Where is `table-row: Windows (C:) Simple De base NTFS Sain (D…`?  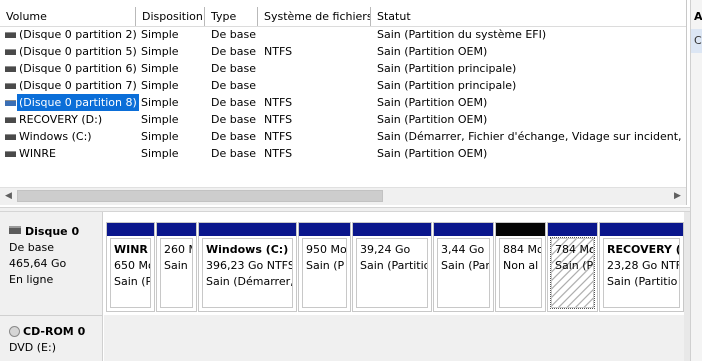 table-row: Windows (C:) Simple De base NTFS Sain (D… is located at coordinates (343, 136).